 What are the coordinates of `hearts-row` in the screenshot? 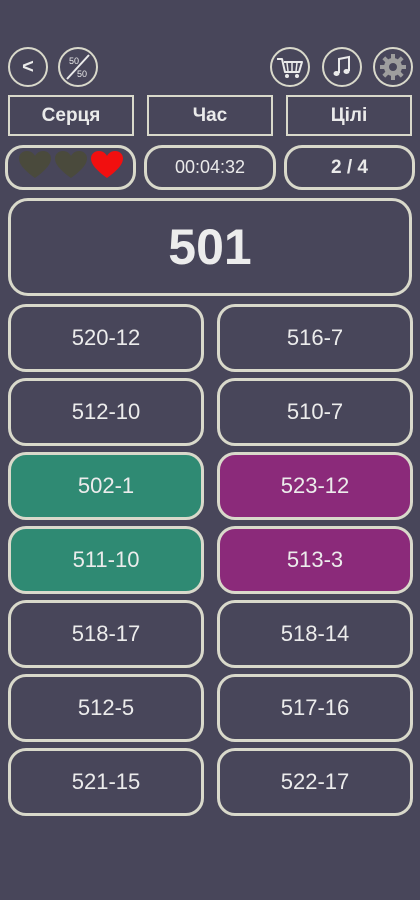 It's located at (71, 168).